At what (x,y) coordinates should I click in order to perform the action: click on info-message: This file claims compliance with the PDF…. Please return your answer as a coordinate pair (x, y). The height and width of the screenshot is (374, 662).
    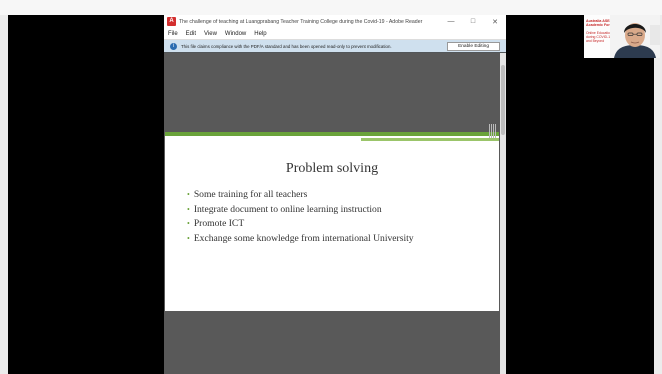
    Looking at the image, I should click on (286, 46).